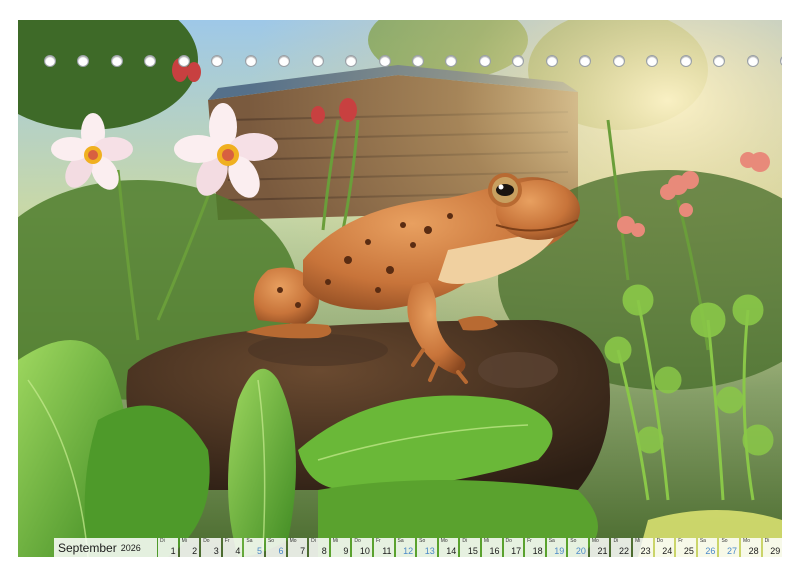  Describe the element at coordinates (87, 547) in the screenshot. I see `month-name: September` at that location.